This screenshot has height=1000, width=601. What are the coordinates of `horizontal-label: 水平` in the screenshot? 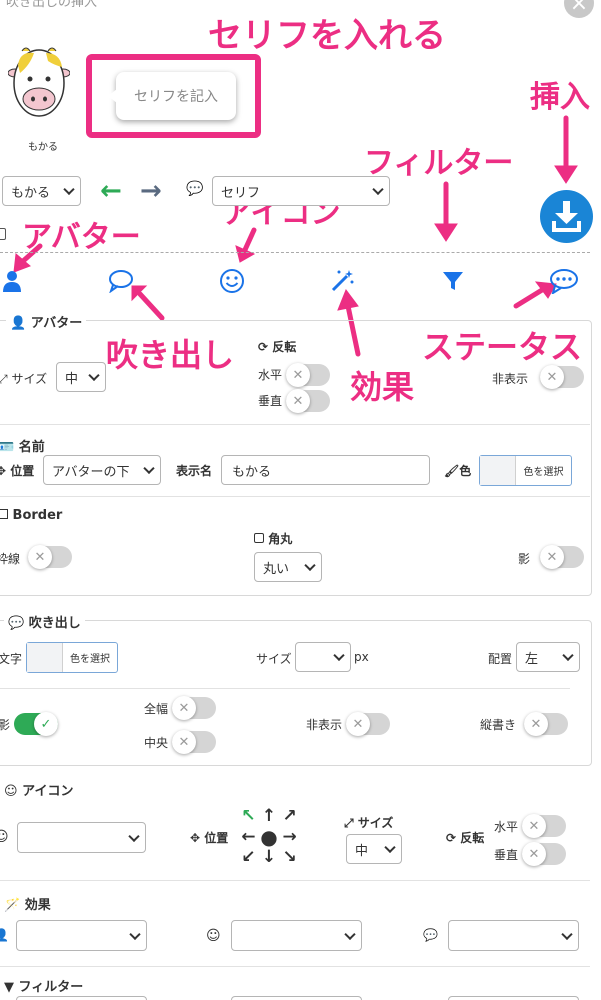 It's located at (270, 375).